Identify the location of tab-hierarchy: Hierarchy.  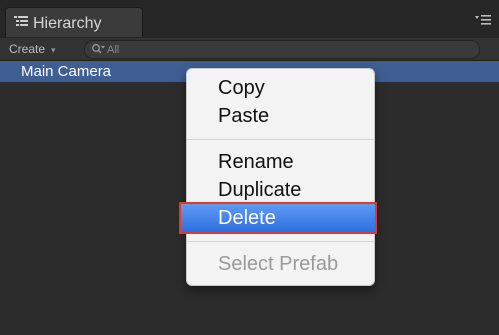
(74, 22).